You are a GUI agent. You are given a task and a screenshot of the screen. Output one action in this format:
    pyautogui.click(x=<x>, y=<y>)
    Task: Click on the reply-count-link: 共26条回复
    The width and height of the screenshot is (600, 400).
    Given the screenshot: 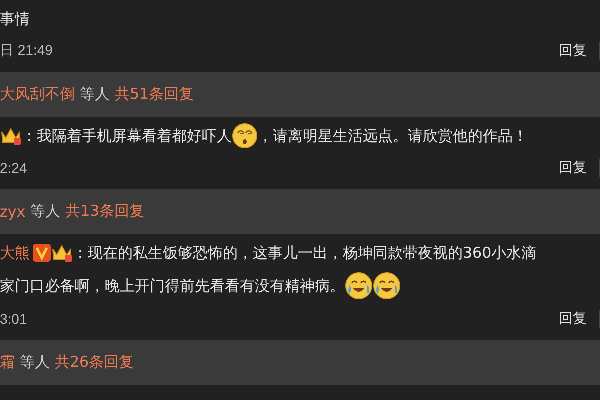 What is the action you would take?
    pyautogui.click(x=94, y=362)
    